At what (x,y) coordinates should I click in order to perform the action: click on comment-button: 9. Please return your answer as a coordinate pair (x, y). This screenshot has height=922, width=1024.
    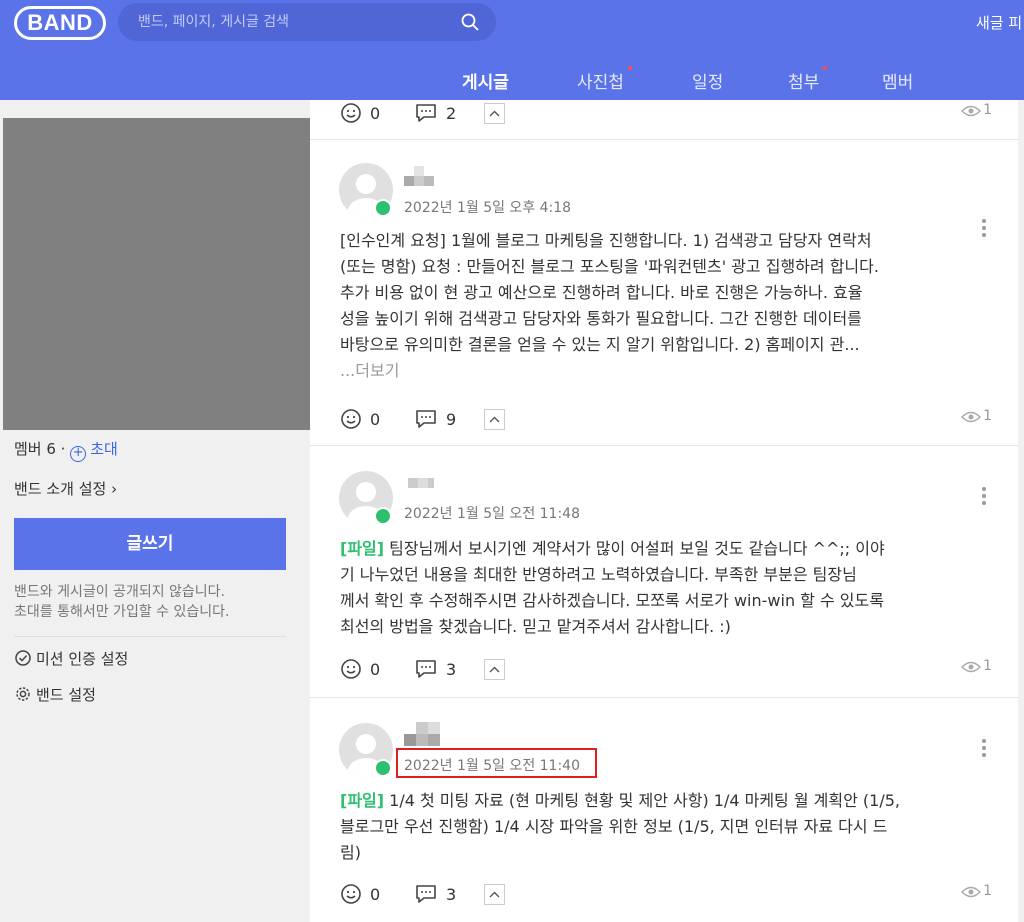
    Looking at the image, I should click on (435, 419).